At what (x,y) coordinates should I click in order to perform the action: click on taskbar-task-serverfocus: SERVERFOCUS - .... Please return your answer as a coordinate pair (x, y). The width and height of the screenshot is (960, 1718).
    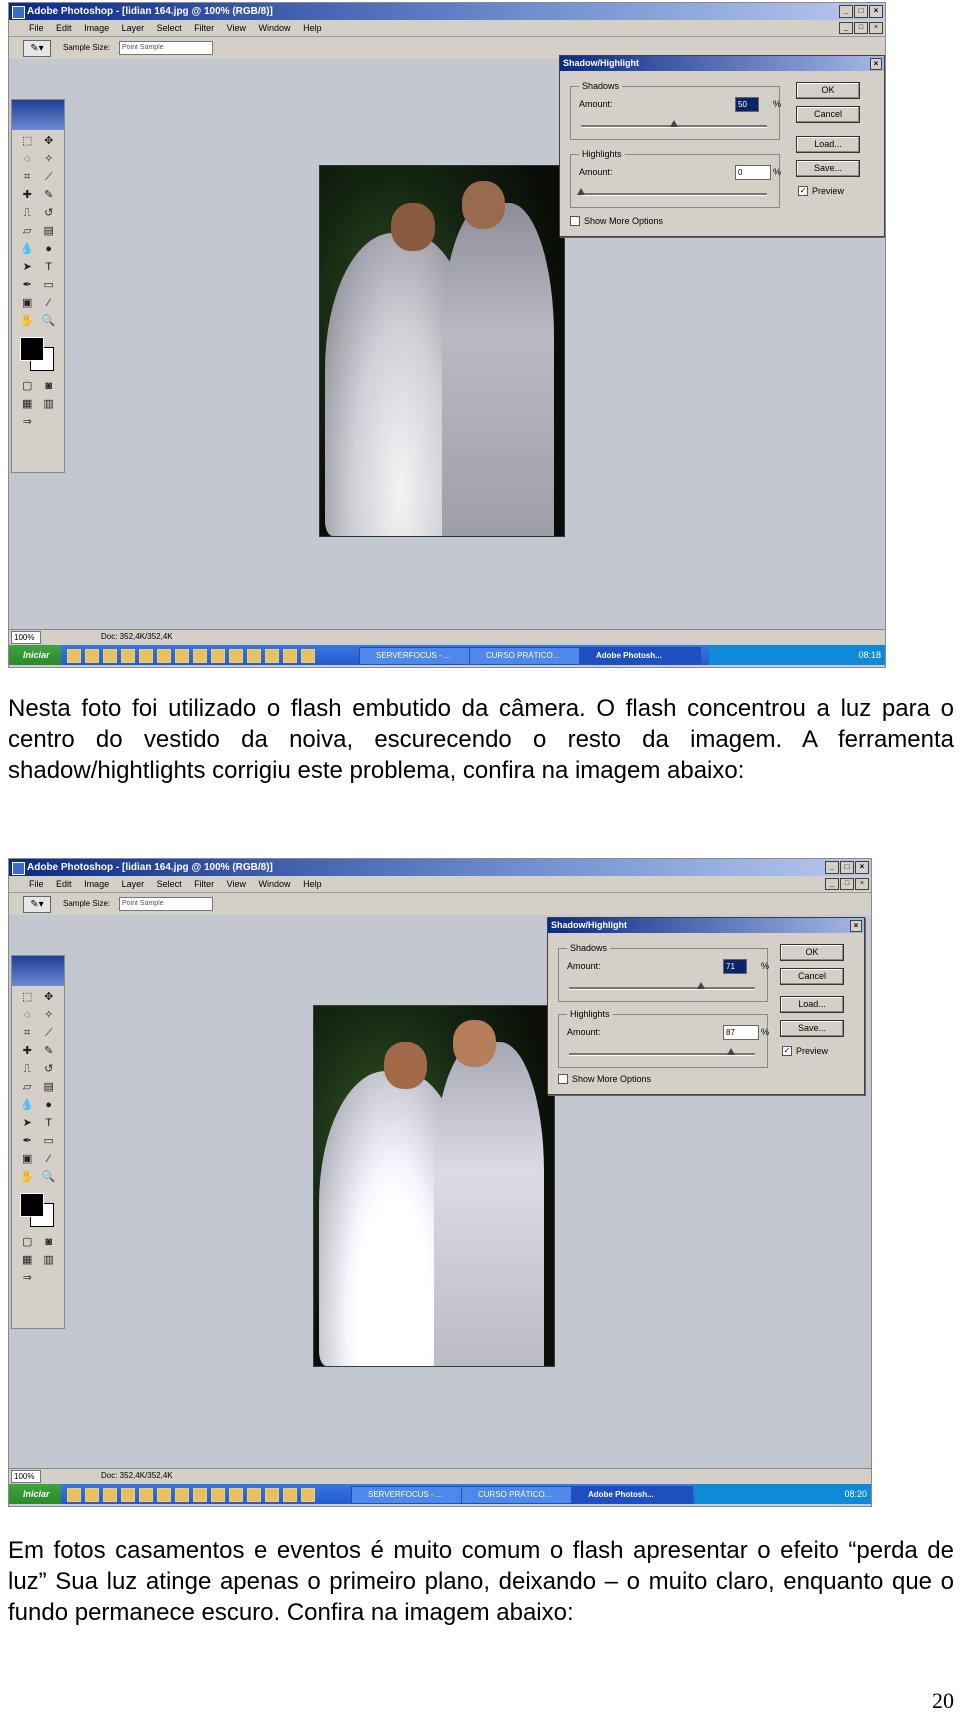
    Looking at the image, I should click on (412, 1495).